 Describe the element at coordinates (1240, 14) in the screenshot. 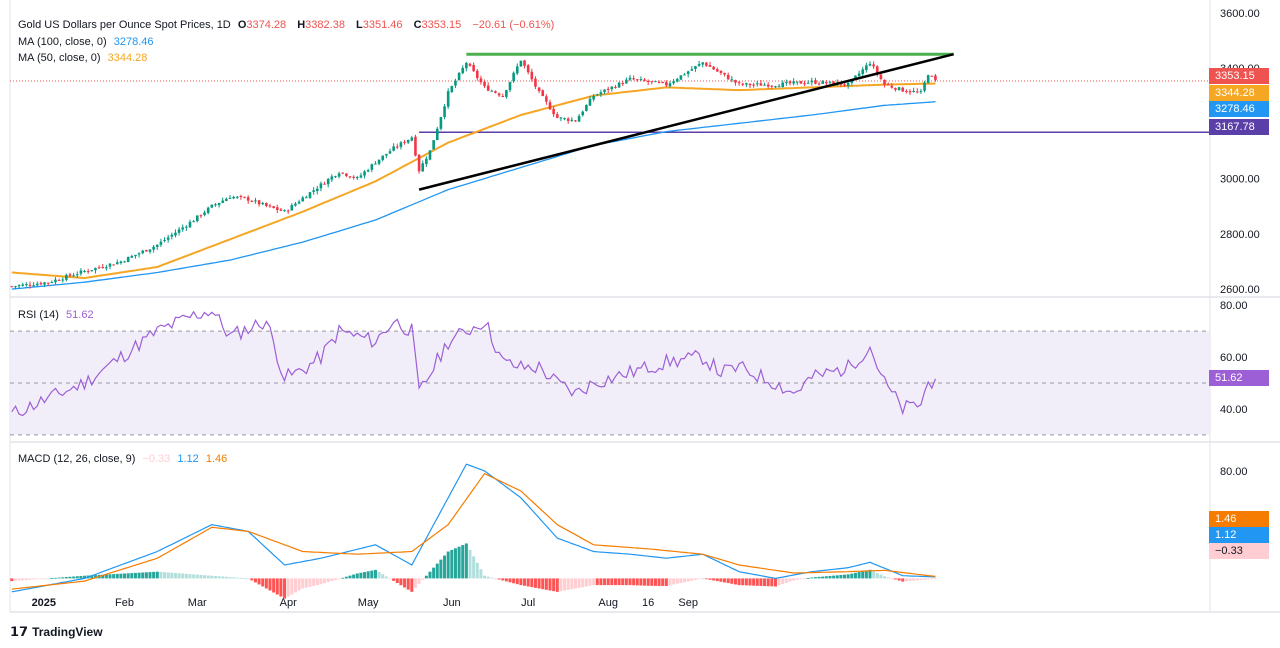

I see `price-tick-label: 3600.00` at that location.